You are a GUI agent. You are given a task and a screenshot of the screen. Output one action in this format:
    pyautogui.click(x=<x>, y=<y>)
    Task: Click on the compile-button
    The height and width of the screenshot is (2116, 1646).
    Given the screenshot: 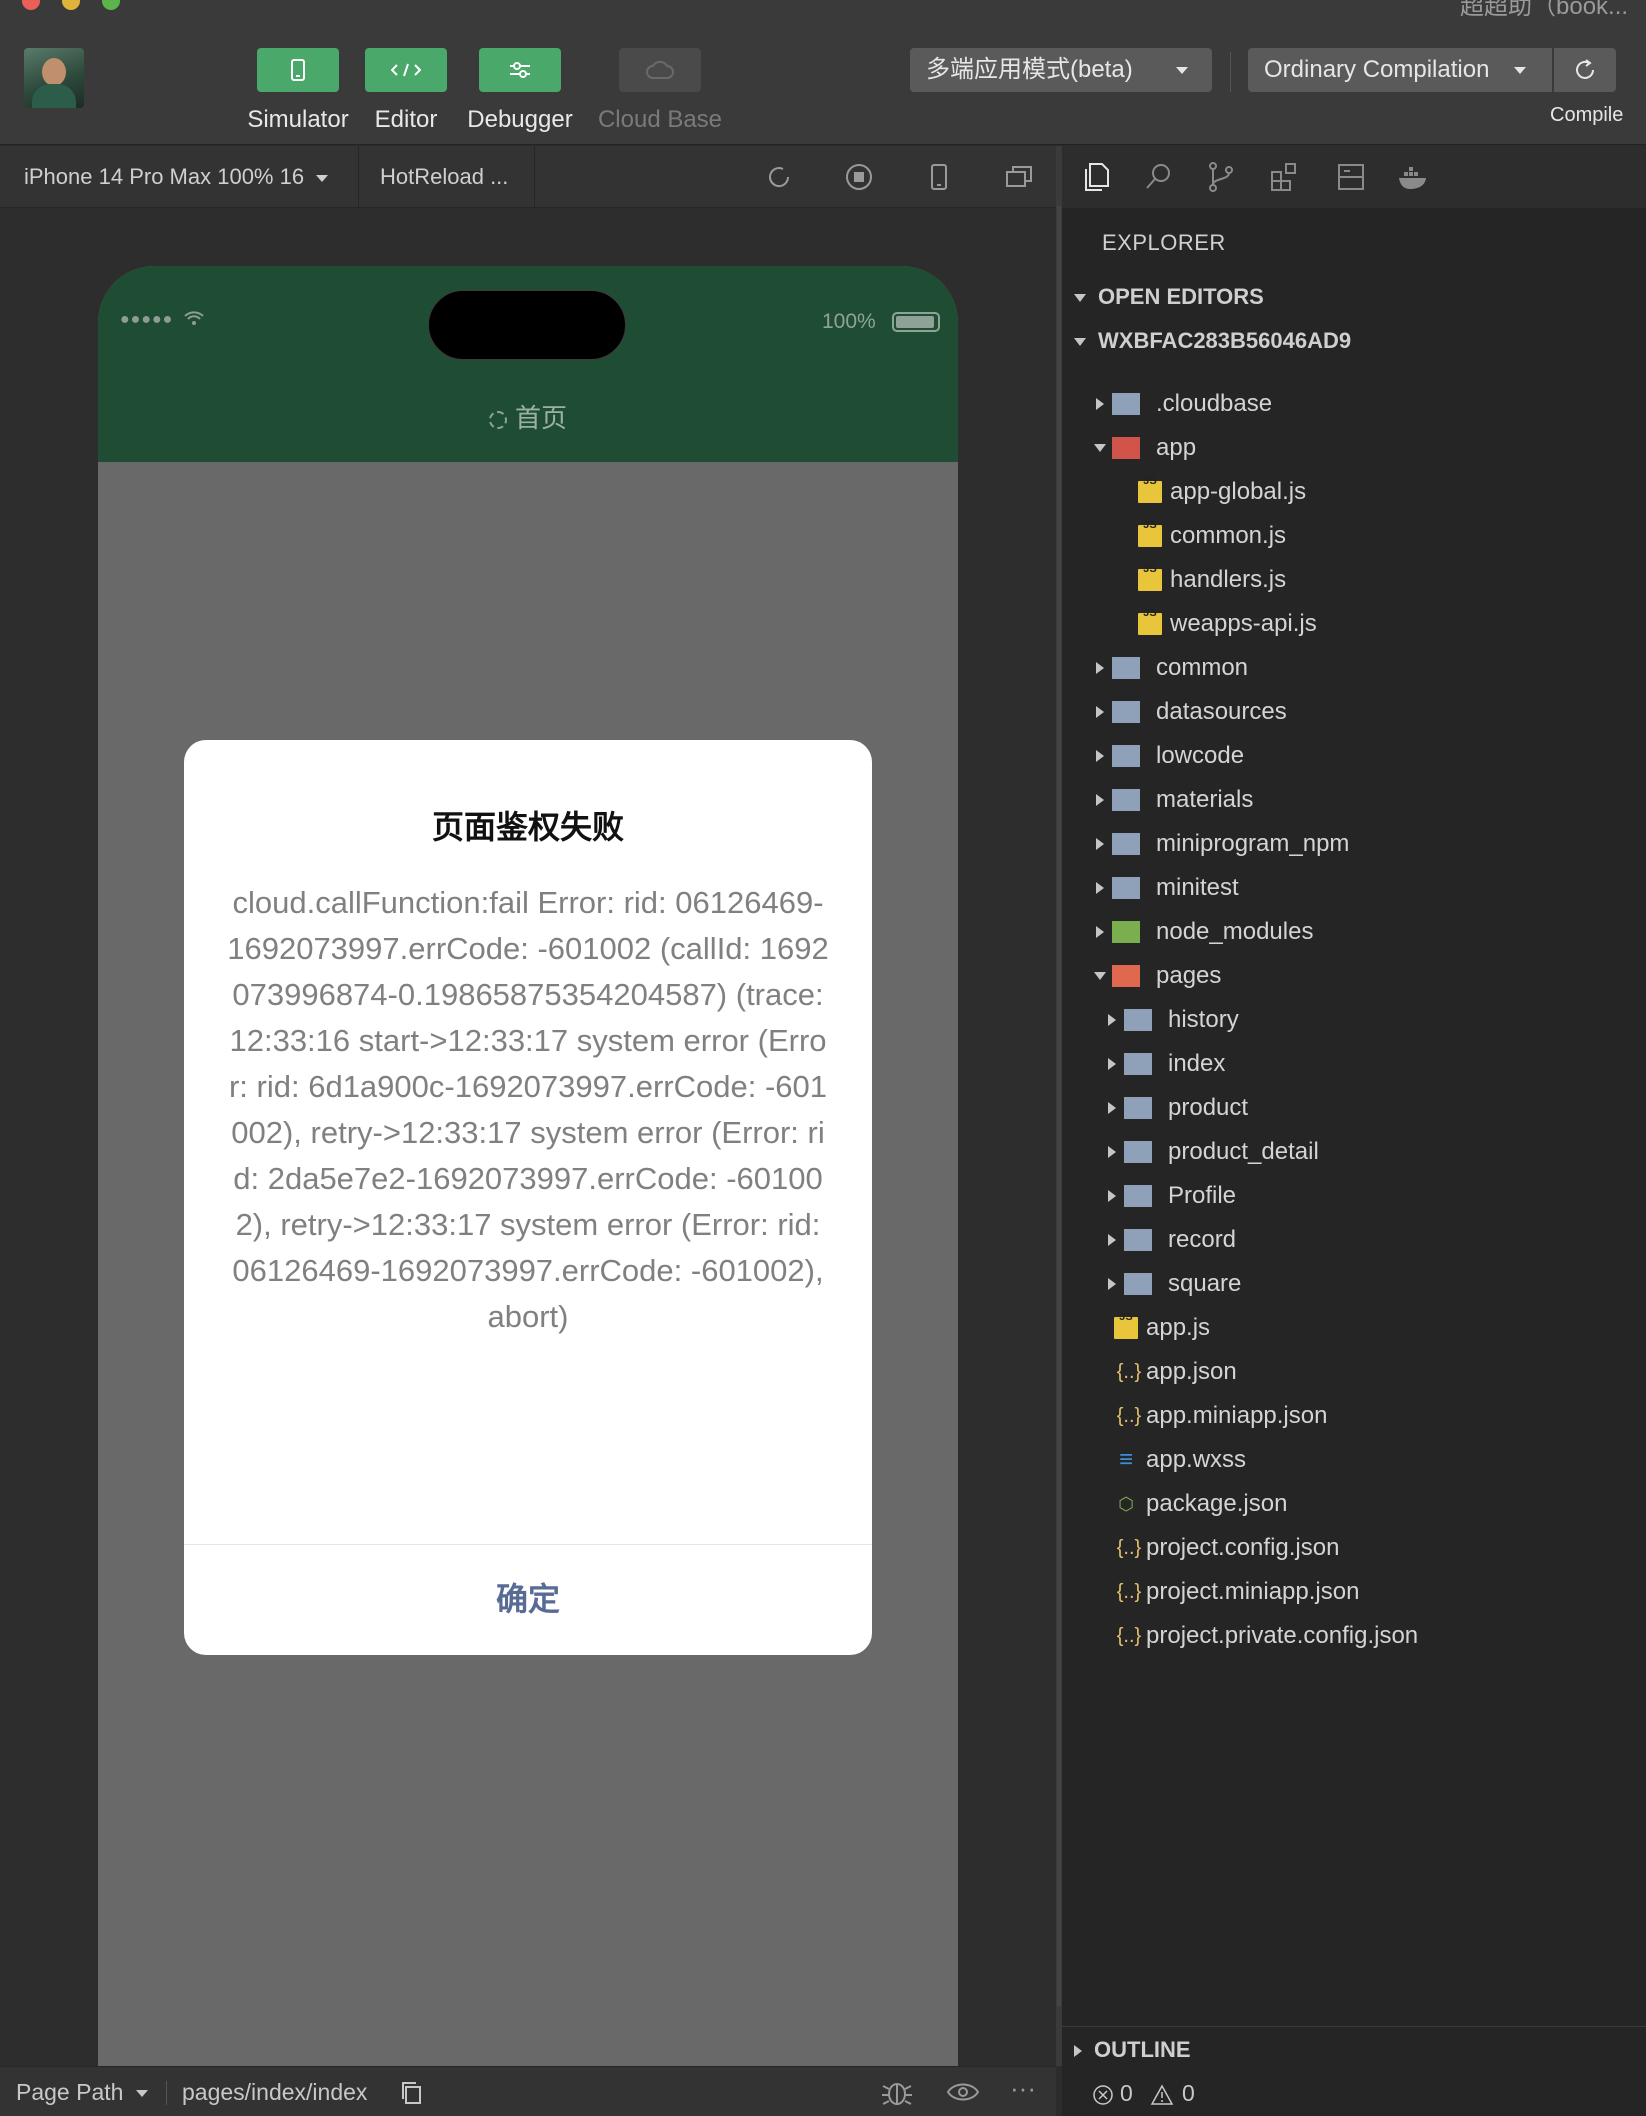 What is the action you would take?
    pyautogui.click(x=1585, y=70)
    